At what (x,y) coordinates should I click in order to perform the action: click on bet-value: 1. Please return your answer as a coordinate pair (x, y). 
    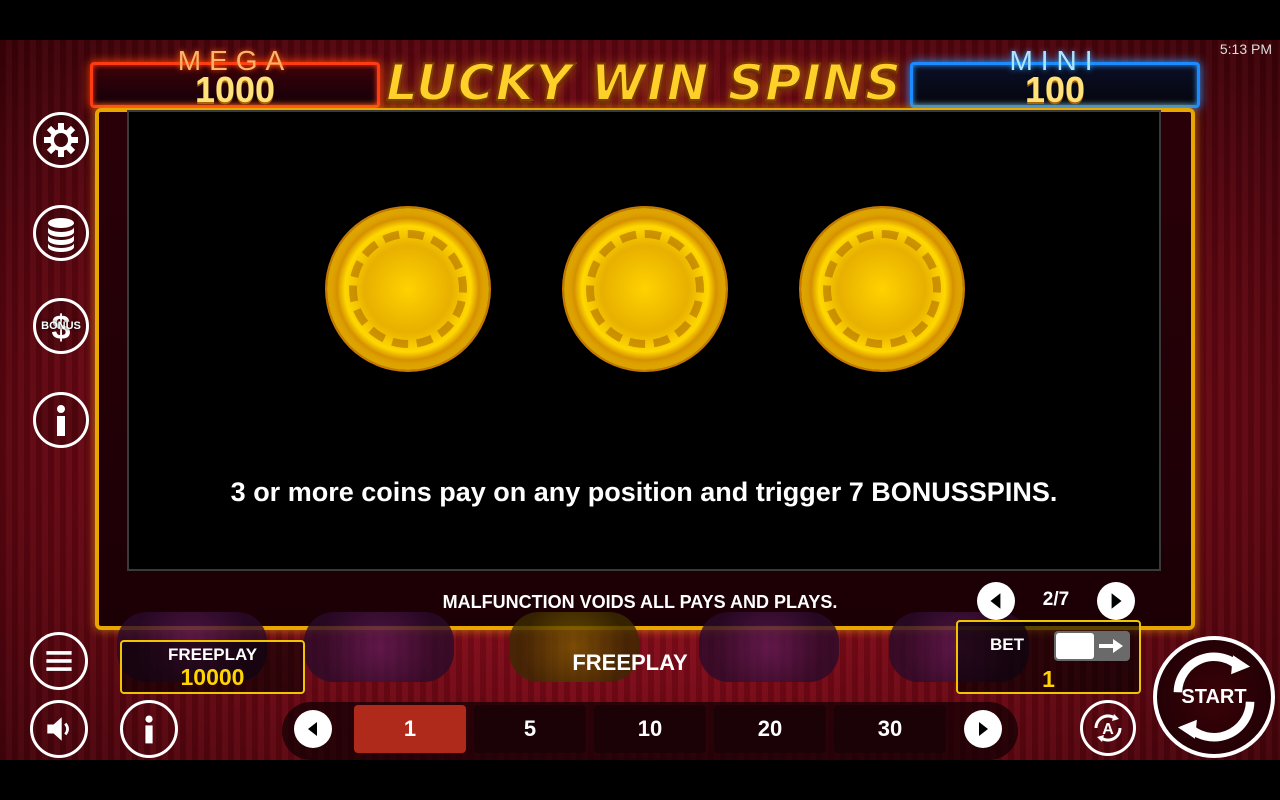
    Looking at the image, I should click on (1048, 679).